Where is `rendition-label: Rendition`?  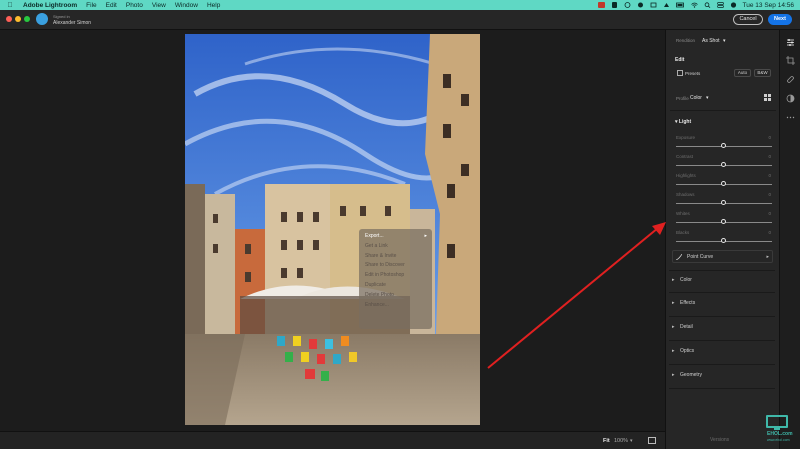
rendition-label: Rendition is located at coordinates (686, 40).